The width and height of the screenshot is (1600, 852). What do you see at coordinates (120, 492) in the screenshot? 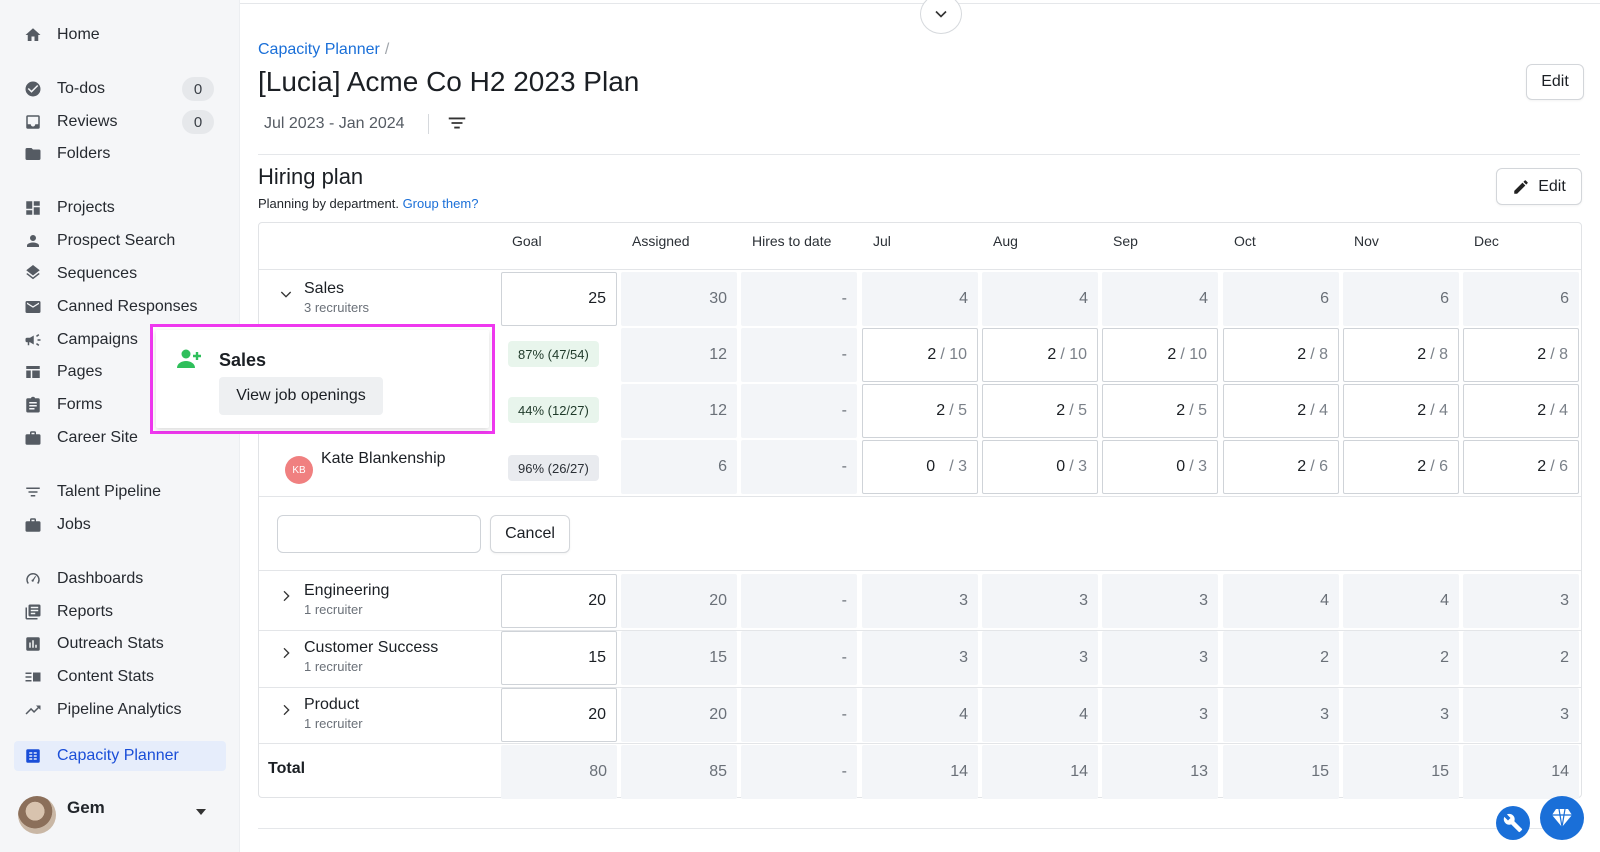
I see `sidebar-item-talent-pipeline: Talent Pipeline` at bounding box center [120, 492].